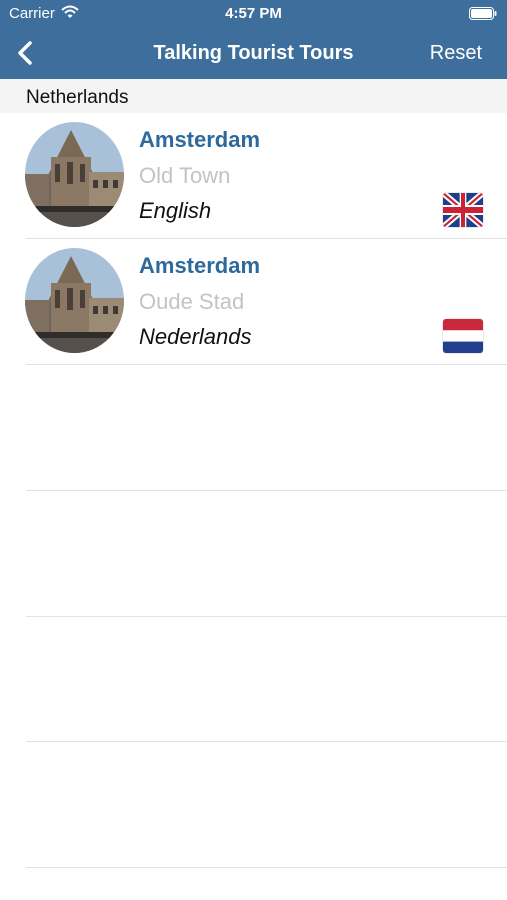  I want to click on section-header: Netherlands, so click(253, 96).